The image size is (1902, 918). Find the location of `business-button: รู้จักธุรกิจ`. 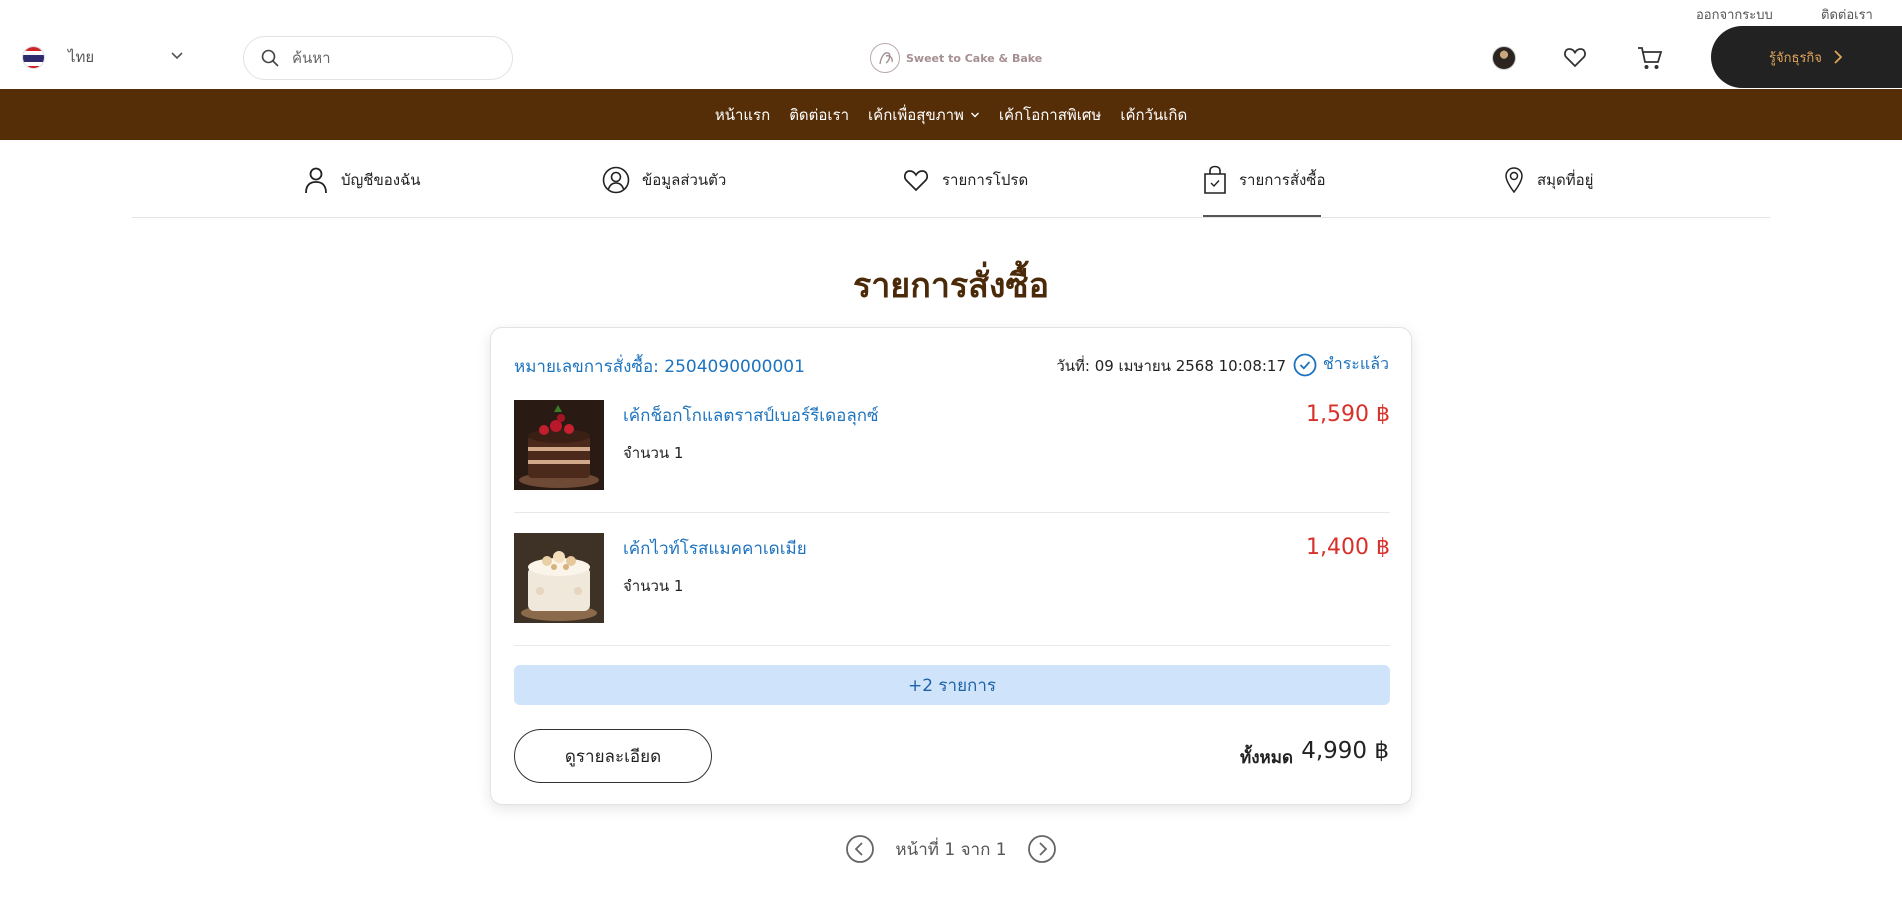

business-button: รู้จักธุรกิจ is located at coordinates (1806, 57).